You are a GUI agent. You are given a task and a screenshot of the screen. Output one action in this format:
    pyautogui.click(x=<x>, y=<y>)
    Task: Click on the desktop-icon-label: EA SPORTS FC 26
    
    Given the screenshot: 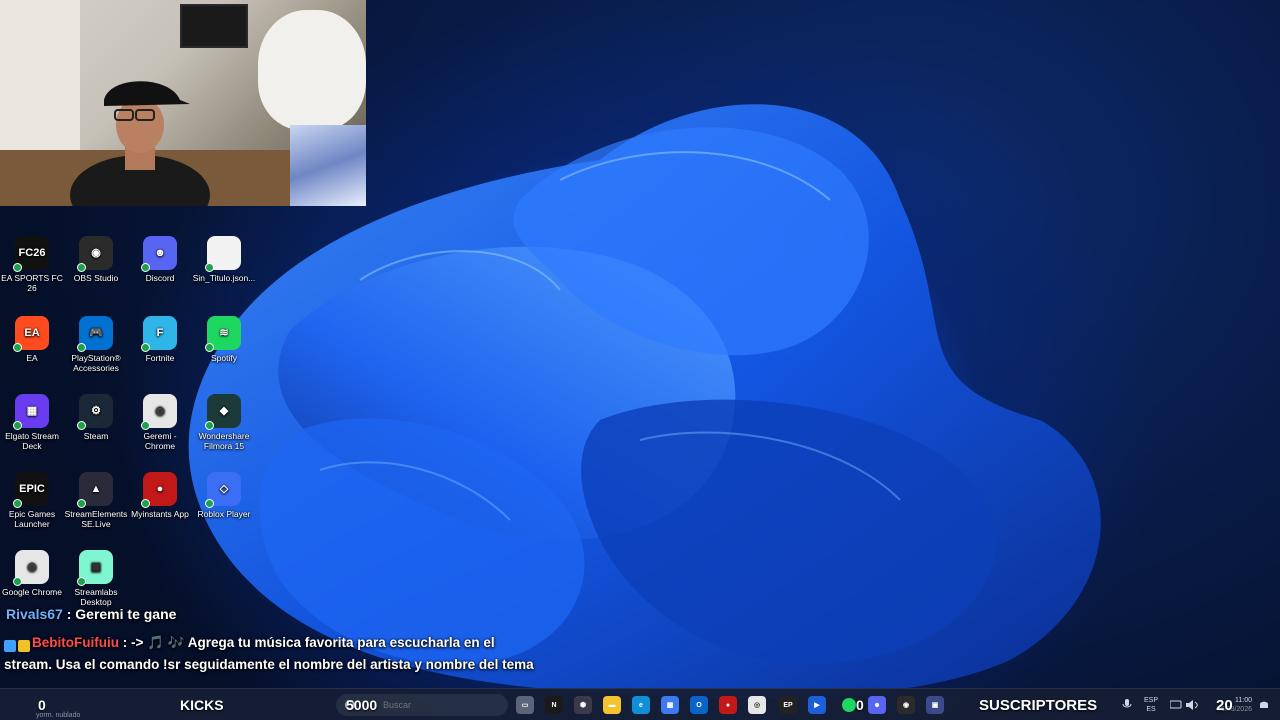 What is the action you would take?
    pyautogui.click(x=32, y=283)
    